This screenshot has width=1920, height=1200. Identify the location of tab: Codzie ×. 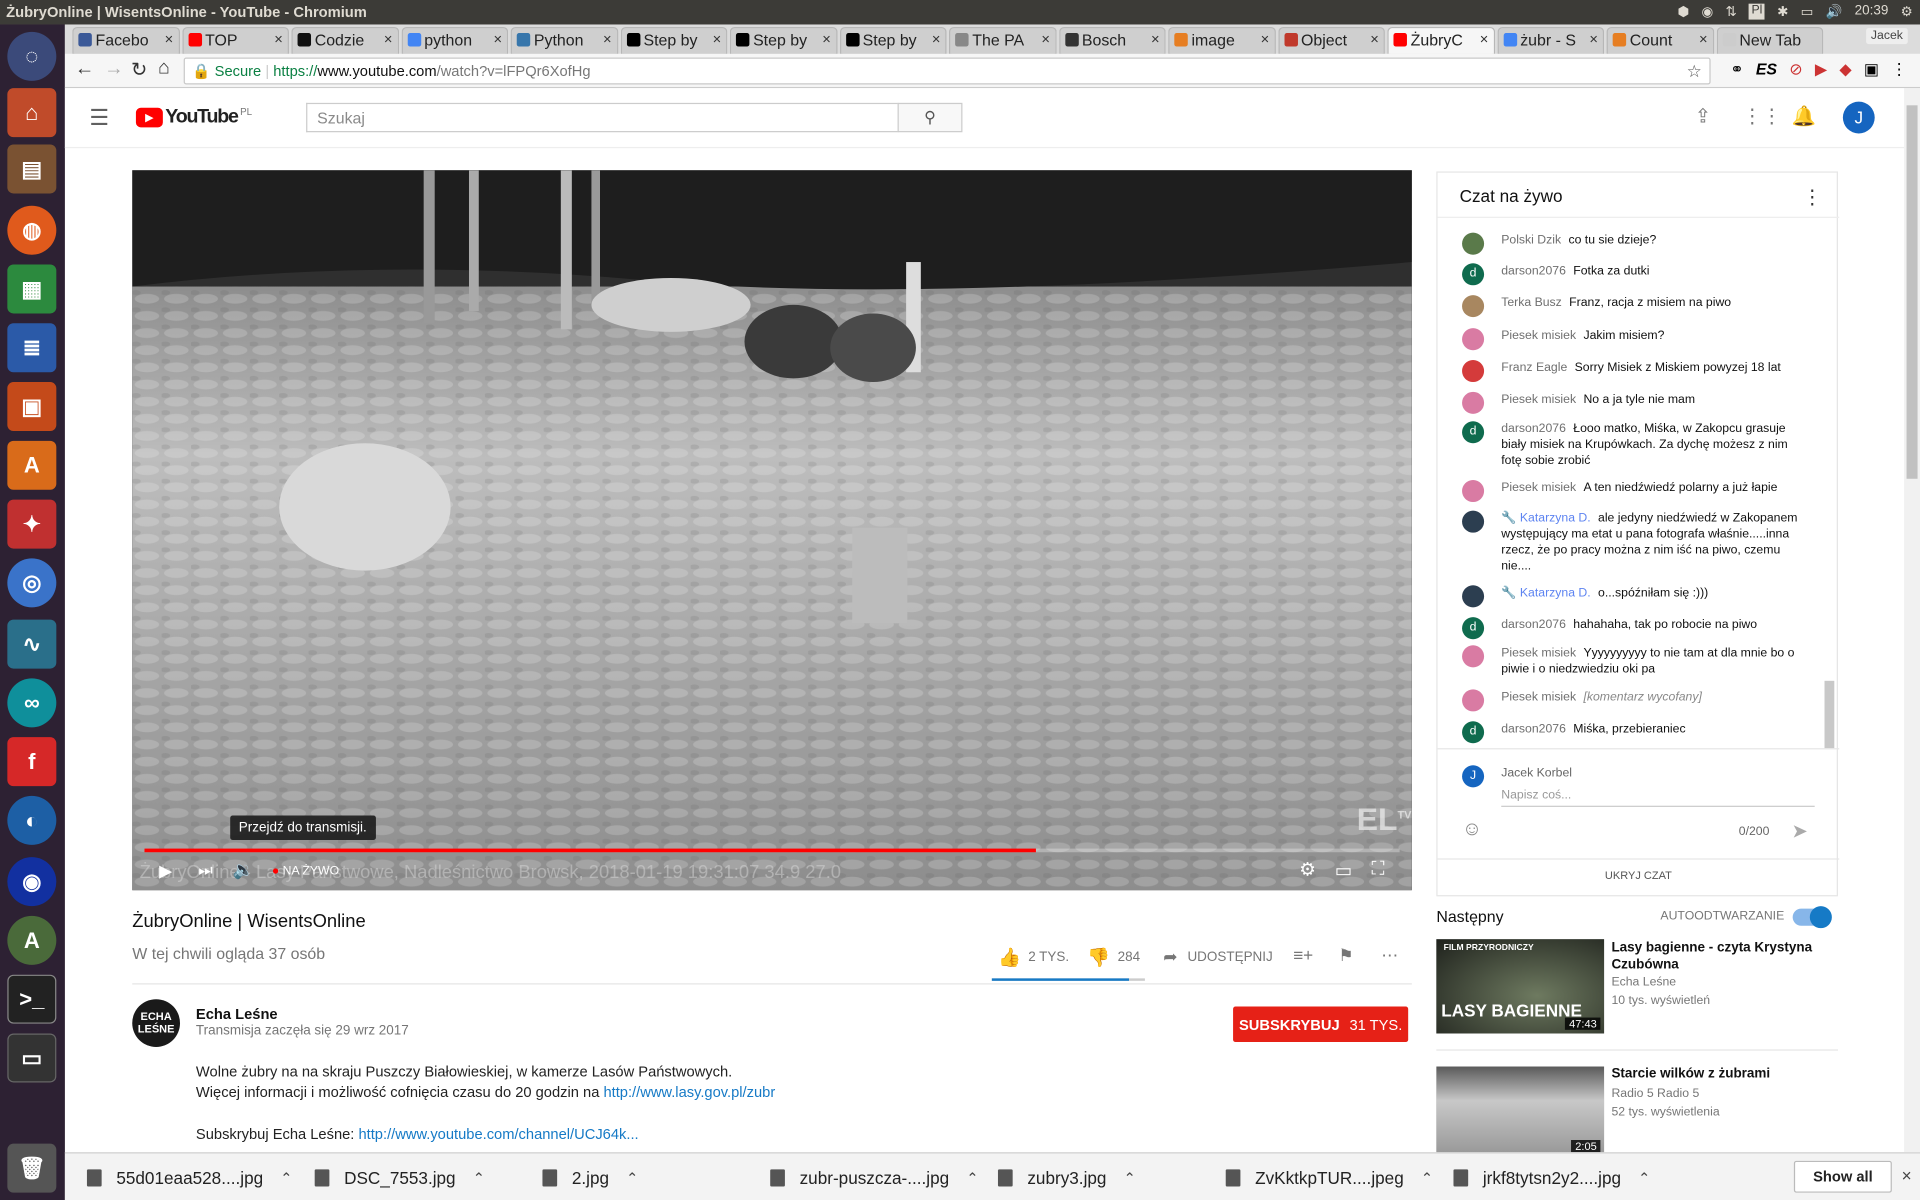
(345, 40).